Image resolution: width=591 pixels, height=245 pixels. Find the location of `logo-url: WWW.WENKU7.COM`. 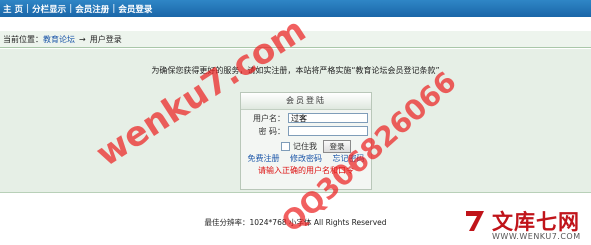

logo-url: WWW.WENKU7.COM is located at coordinates (536, 236).